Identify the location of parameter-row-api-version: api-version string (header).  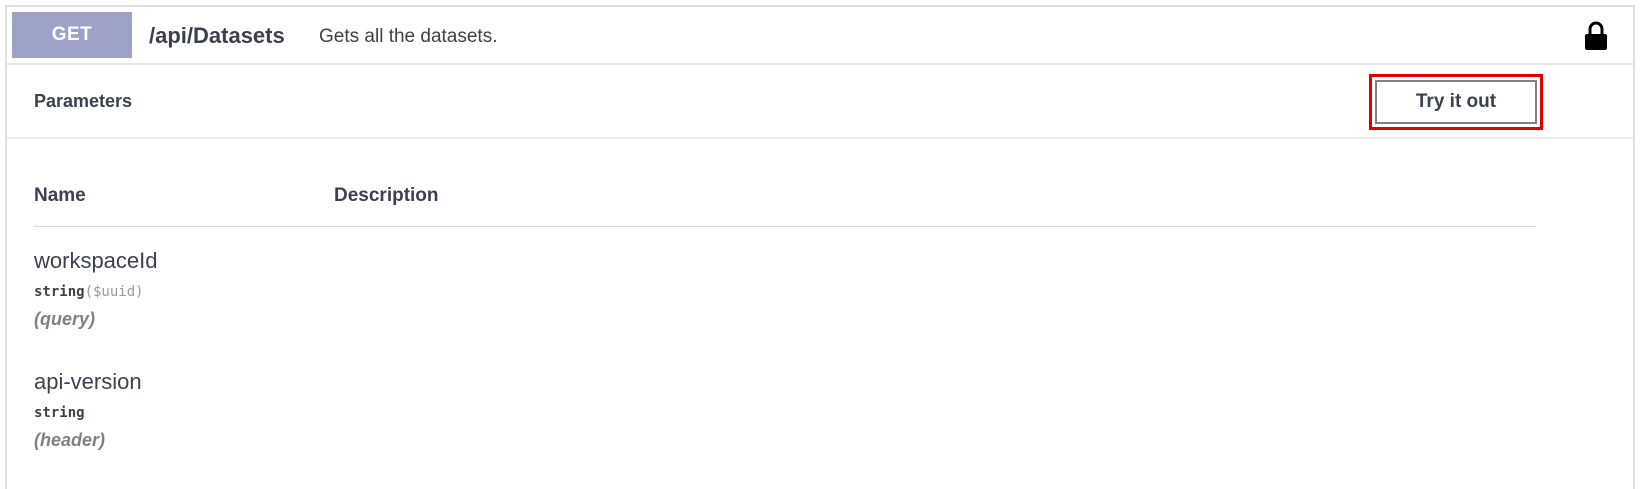
(234, 410).